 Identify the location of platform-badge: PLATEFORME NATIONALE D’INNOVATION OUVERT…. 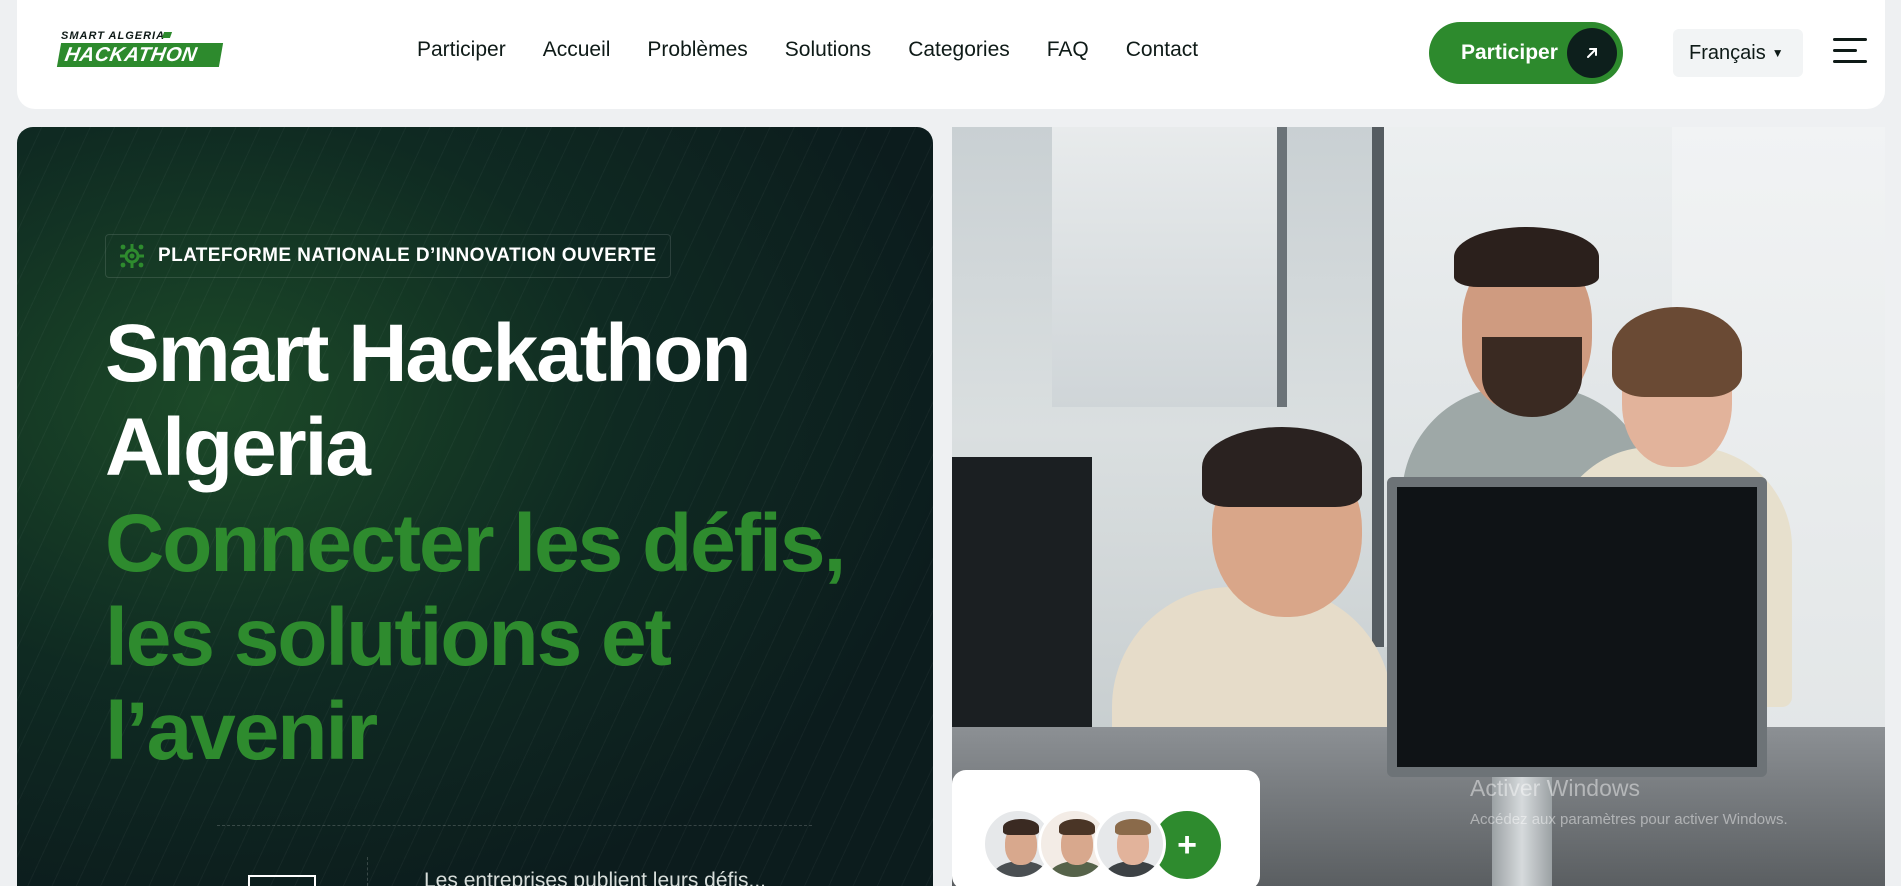
(388, 256).